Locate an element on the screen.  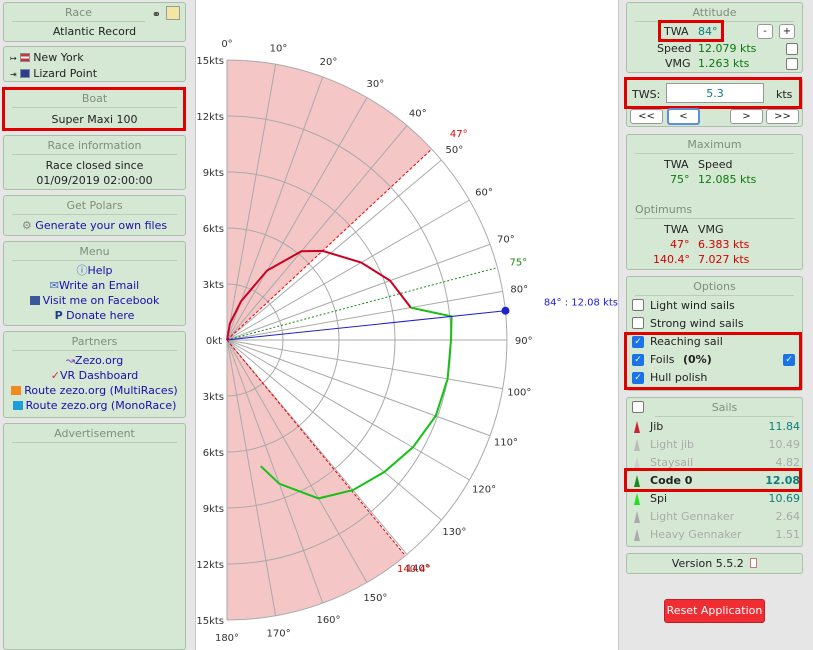
angle-label: 100° is located at coordinates (519, 393).